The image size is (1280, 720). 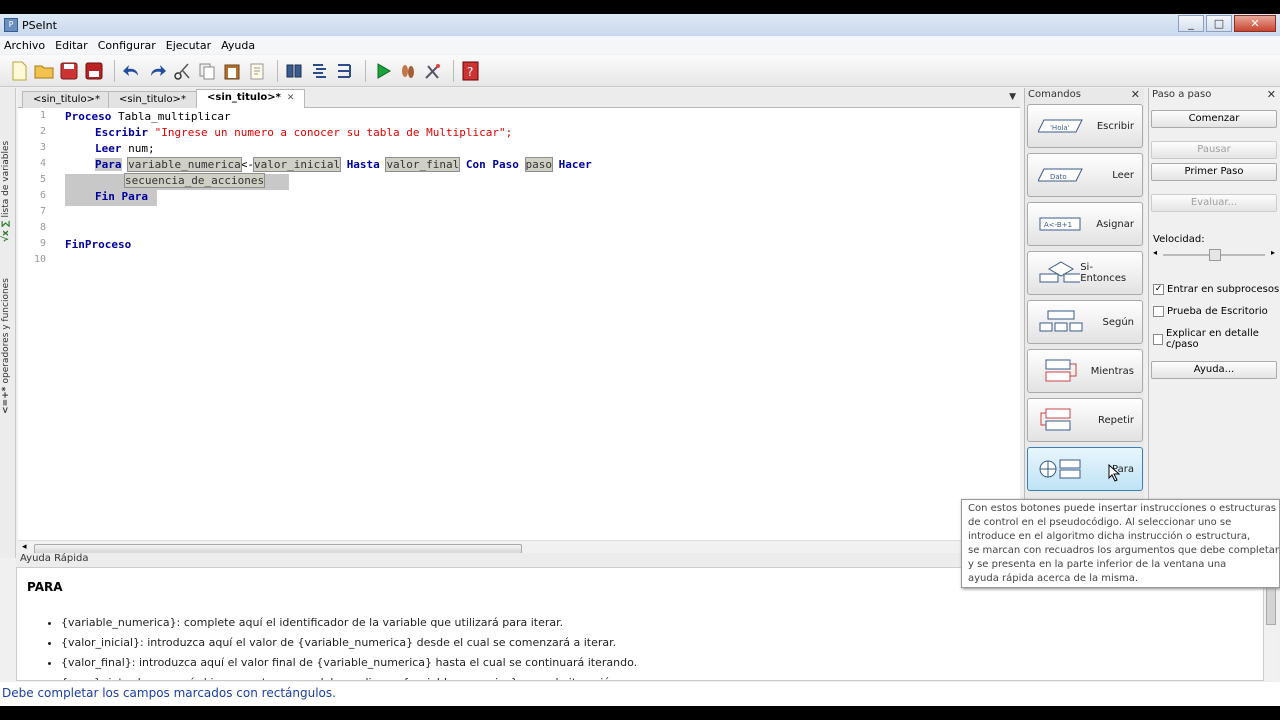 What do you see at coordinates (42, 147) in the screenshot?
I see `line-number: 3` at bounding box center [42, 147].